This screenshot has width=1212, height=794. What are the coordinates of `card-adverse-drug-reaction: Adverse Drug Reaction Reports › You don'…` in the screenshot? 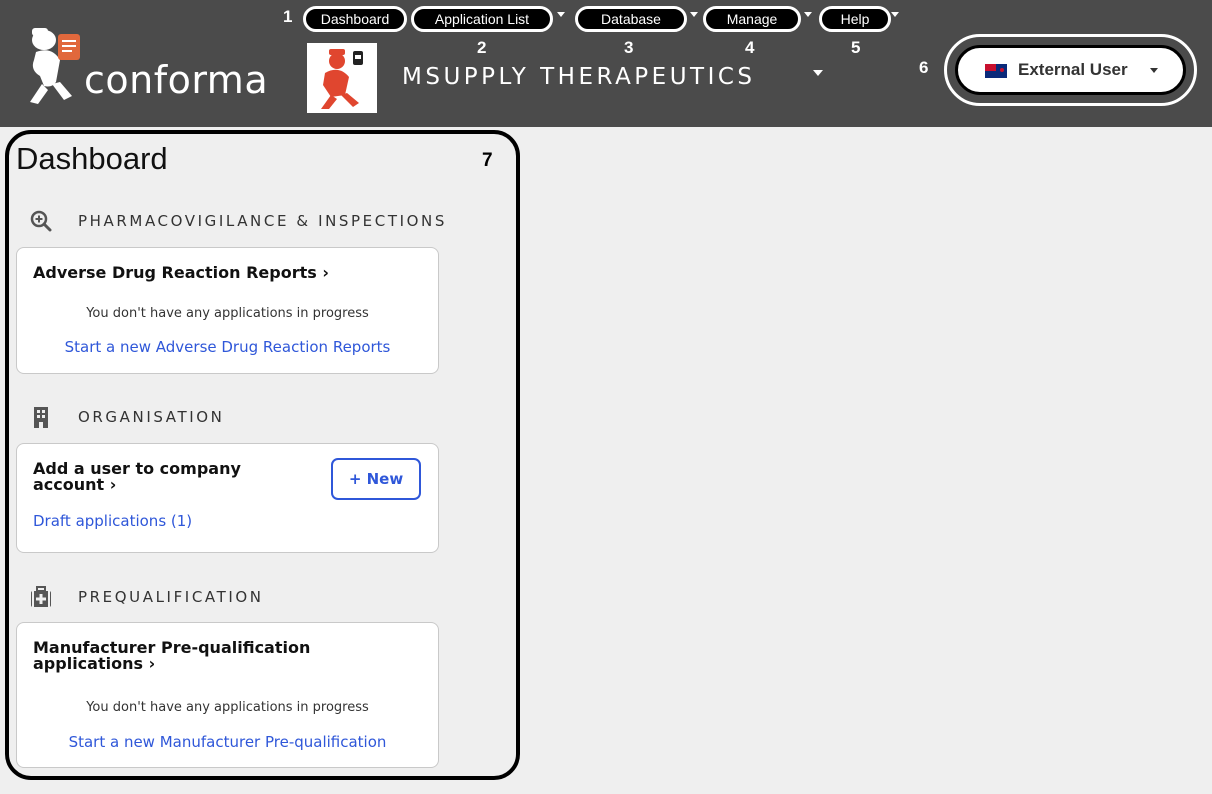 It's located at (227, 310).